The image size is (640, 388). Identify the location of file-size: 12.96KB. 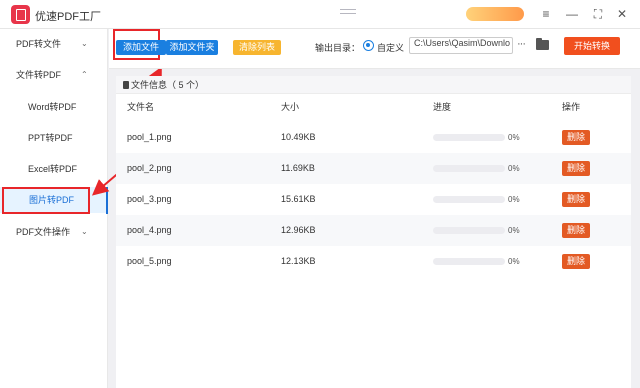
(298, 230).